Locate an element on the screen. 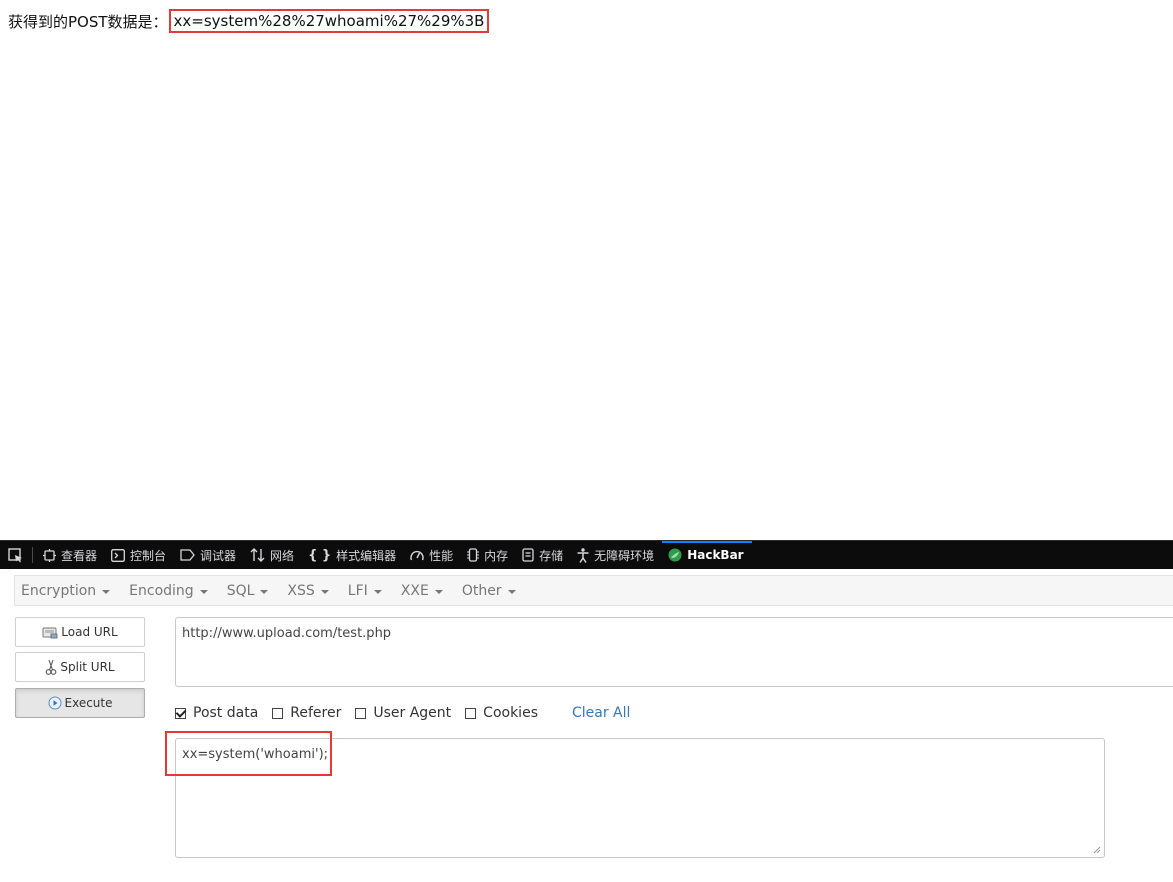  menu-label: Other is located at coordinates (481, 590).